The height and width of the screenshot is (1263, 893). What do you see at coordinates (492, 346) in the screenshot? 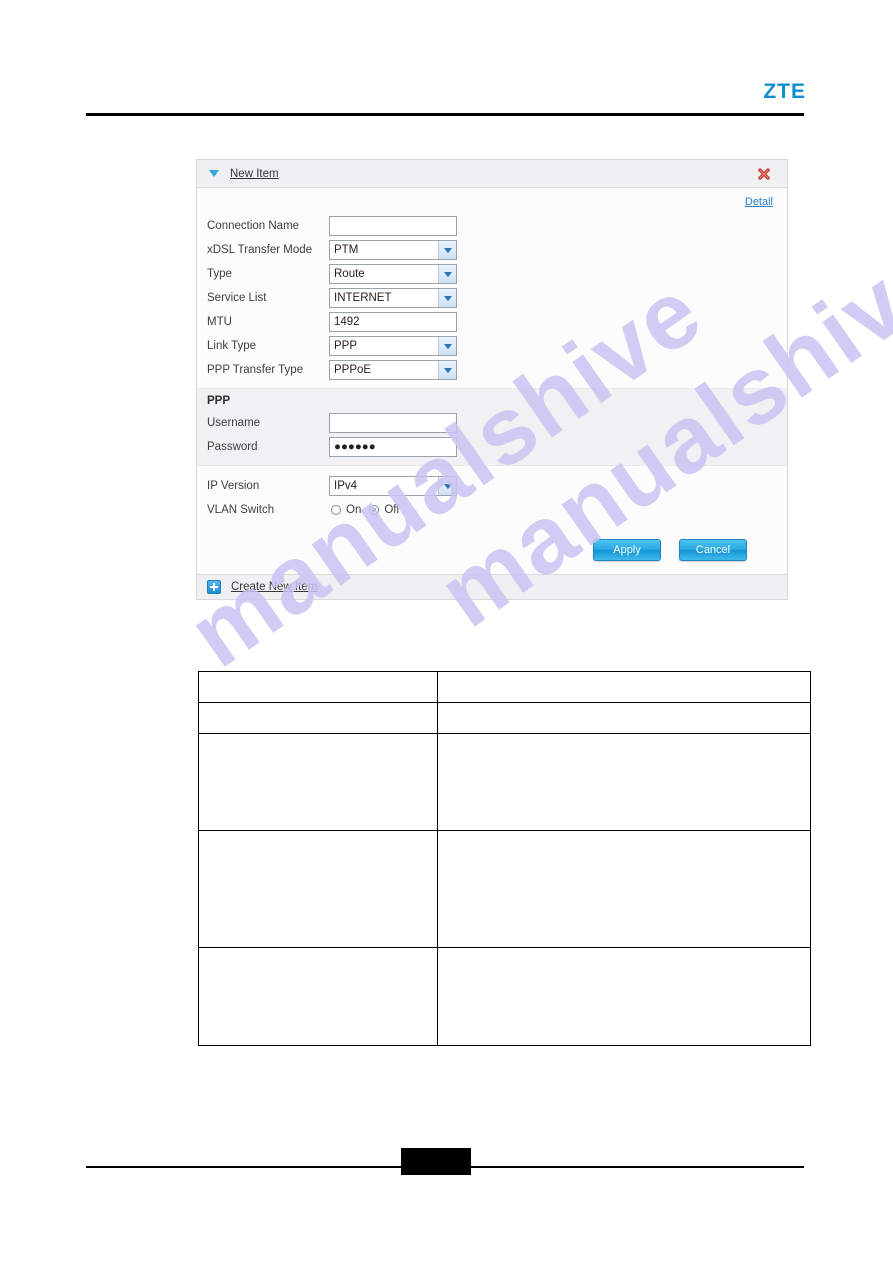
I see `field-row-link-type: Link Type PPP` at bounding box center [492, 346].